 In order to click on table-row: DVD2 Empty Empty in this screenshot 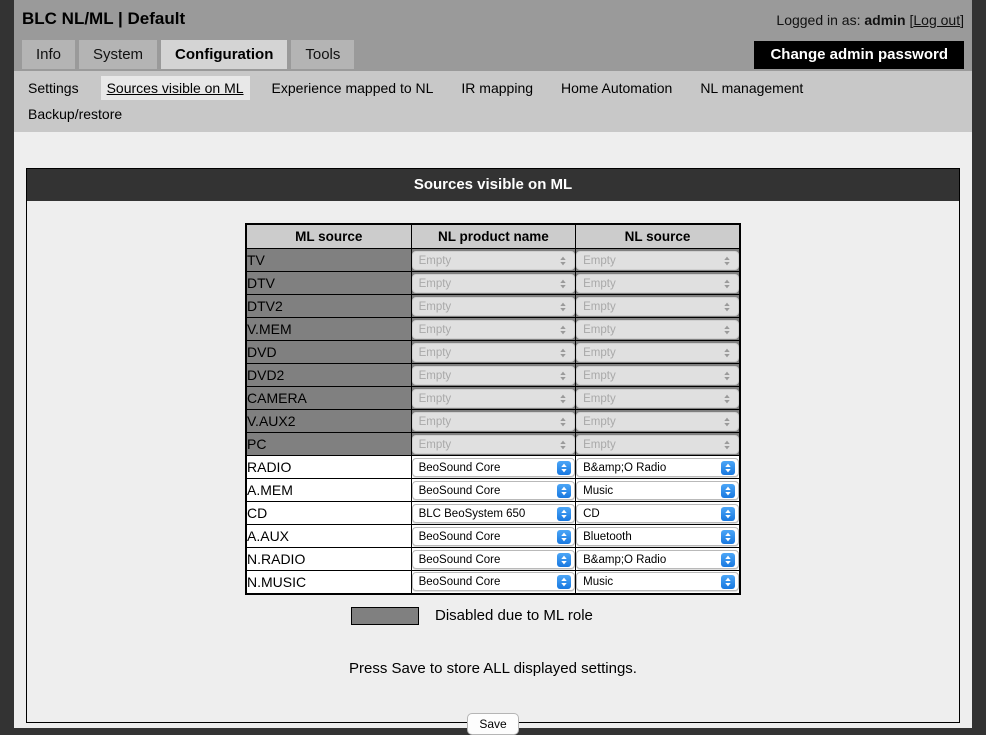, I will do `click(493, 375)`.